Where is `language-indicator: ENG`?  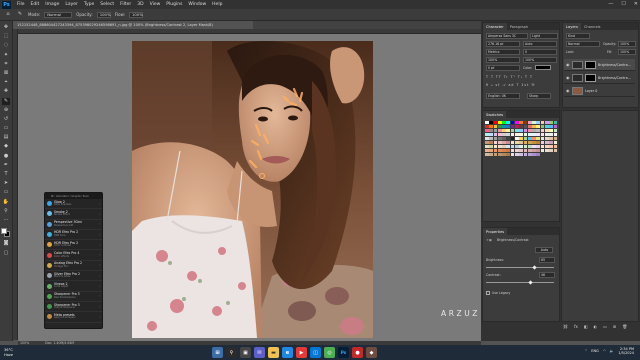
language-indicator: ENG is located at coordinates (595, 351).